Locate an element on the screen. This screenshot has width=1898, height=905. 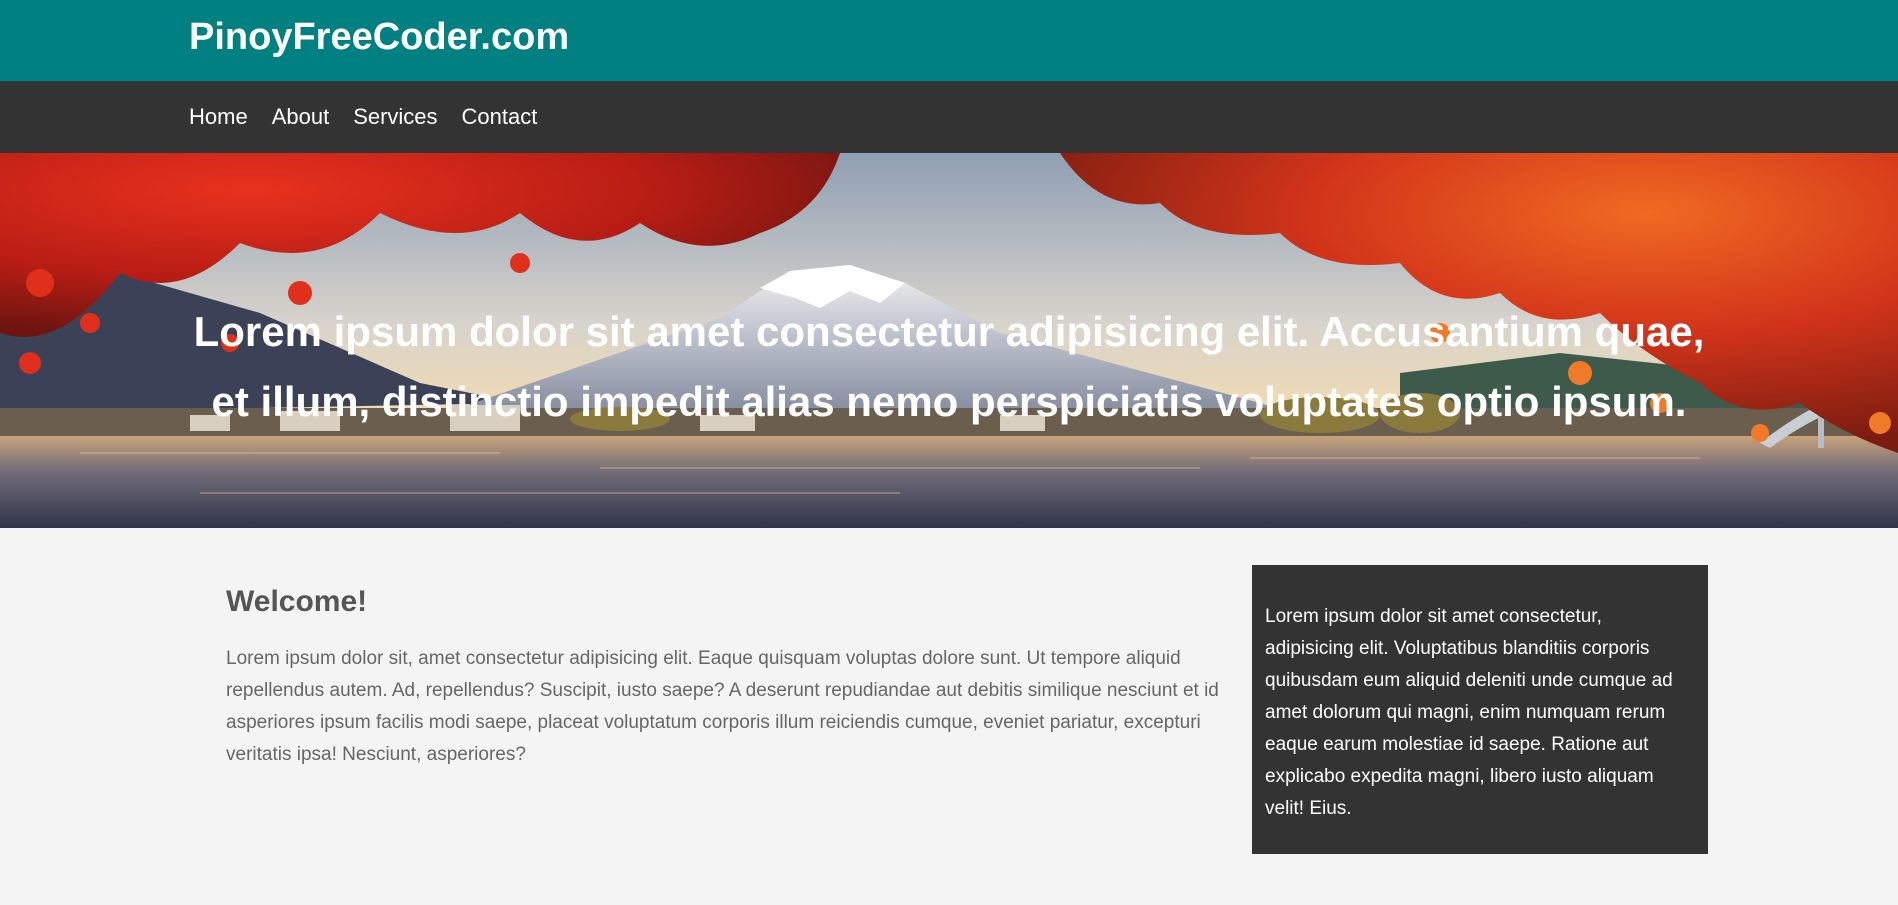
nav-item-contact: Contact is located at coordinates (500, 117).